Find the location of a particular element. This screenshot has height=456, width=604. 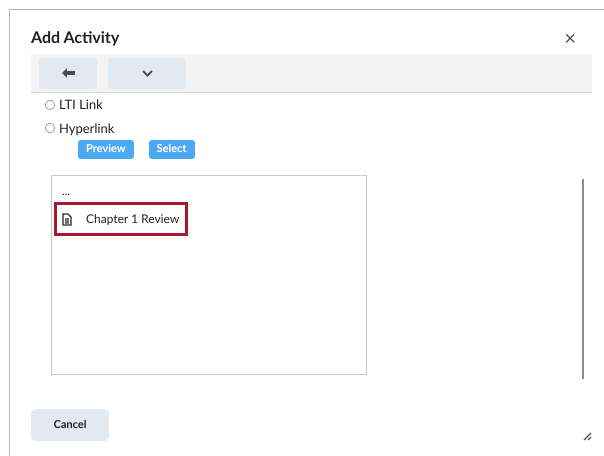

back-button is located at coordinates (68, 73).